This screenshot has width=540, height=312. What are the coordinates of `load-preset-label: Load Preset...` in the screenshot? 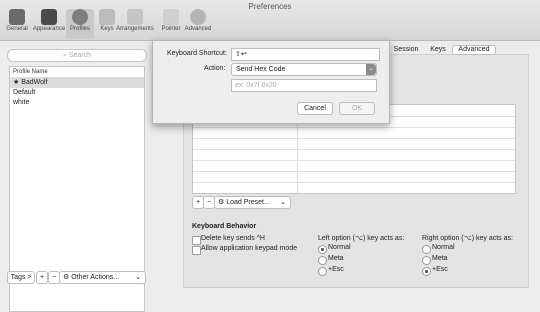 It's located at (248, 202).